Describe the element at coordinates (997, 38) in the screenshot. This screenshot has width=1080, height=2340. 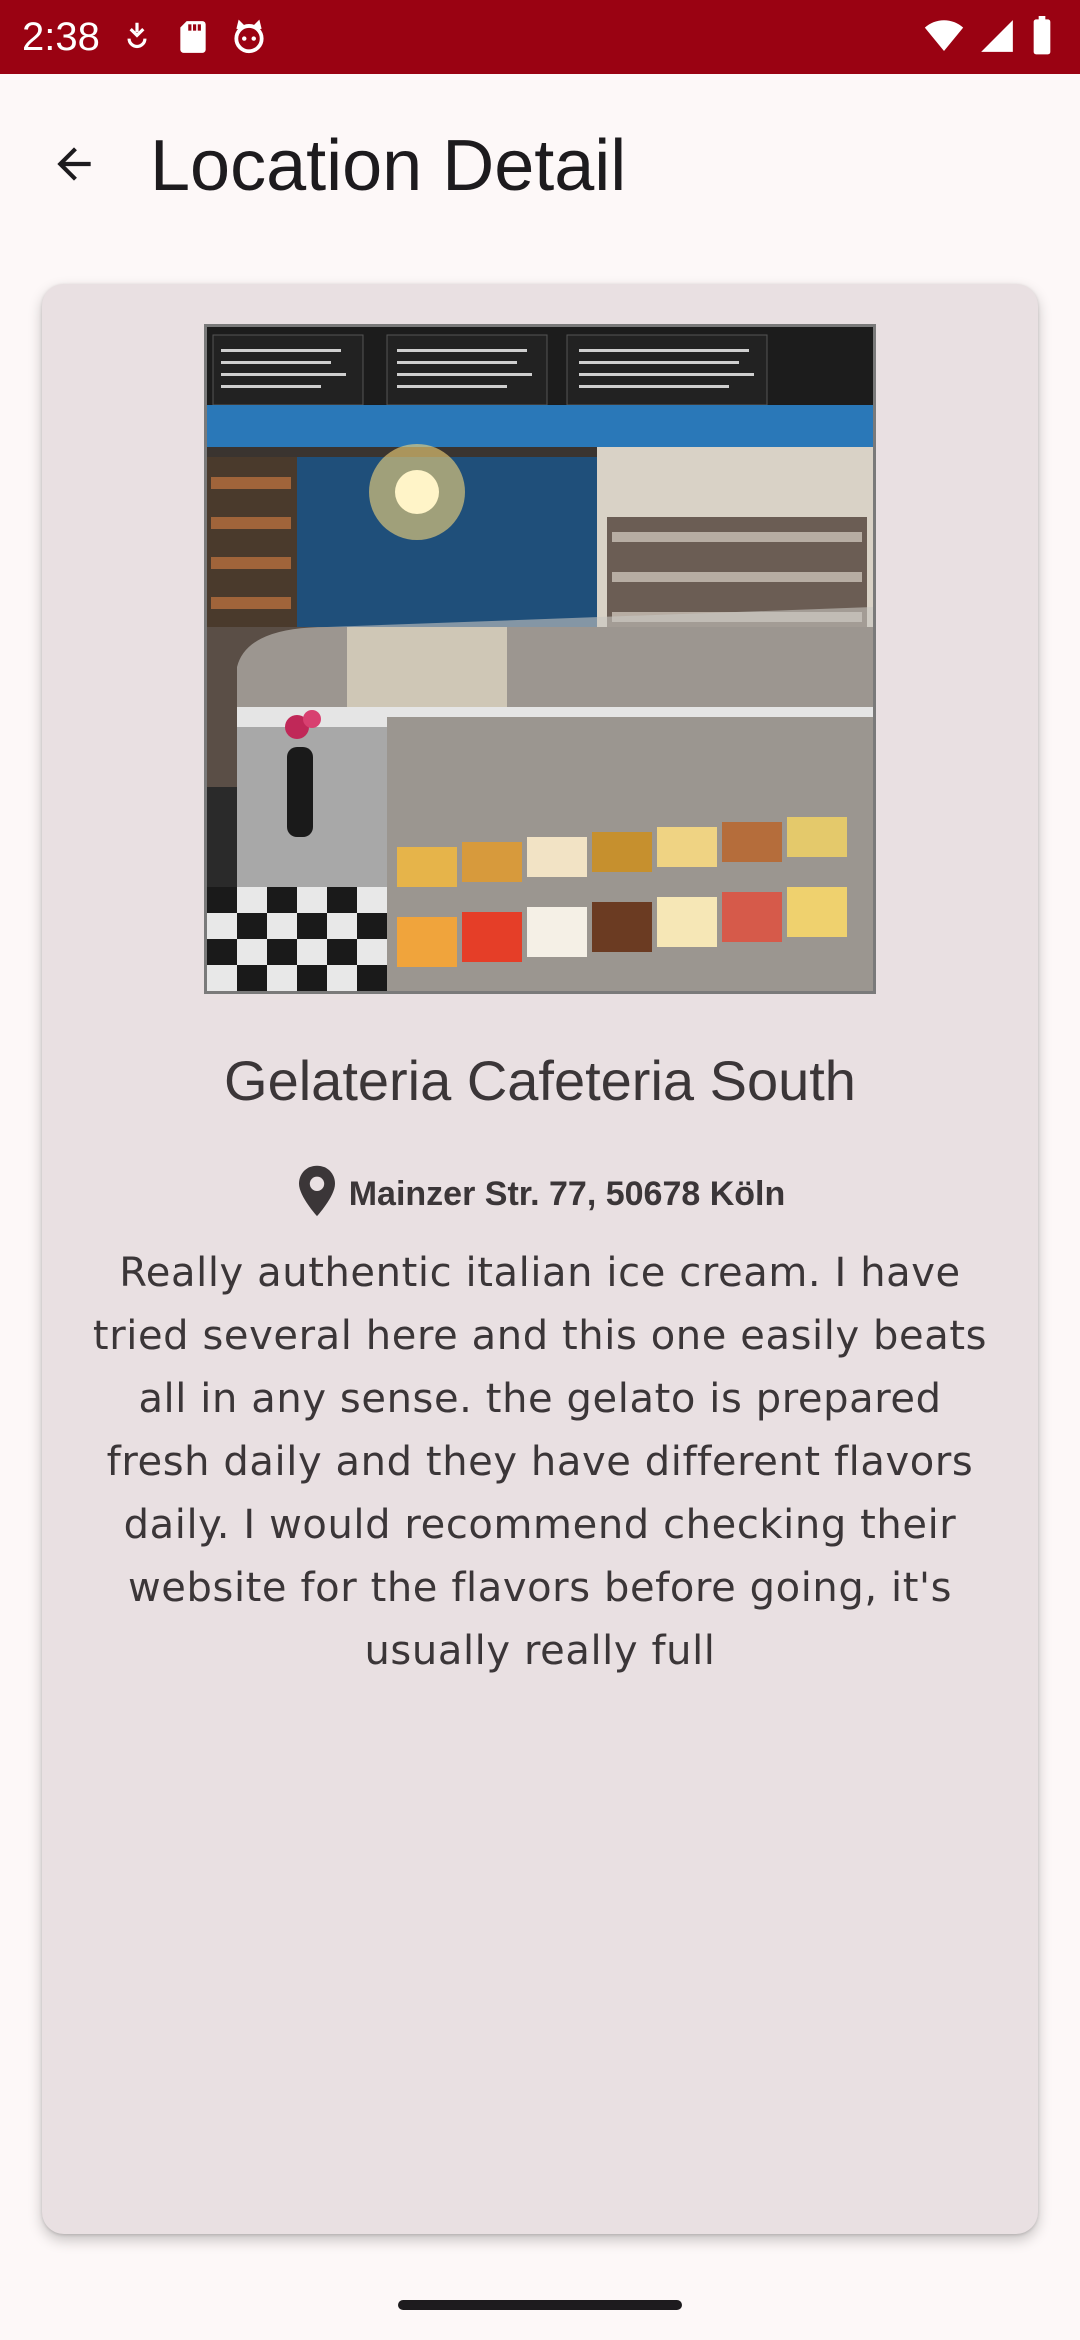
I see `signal-icon` at that location.